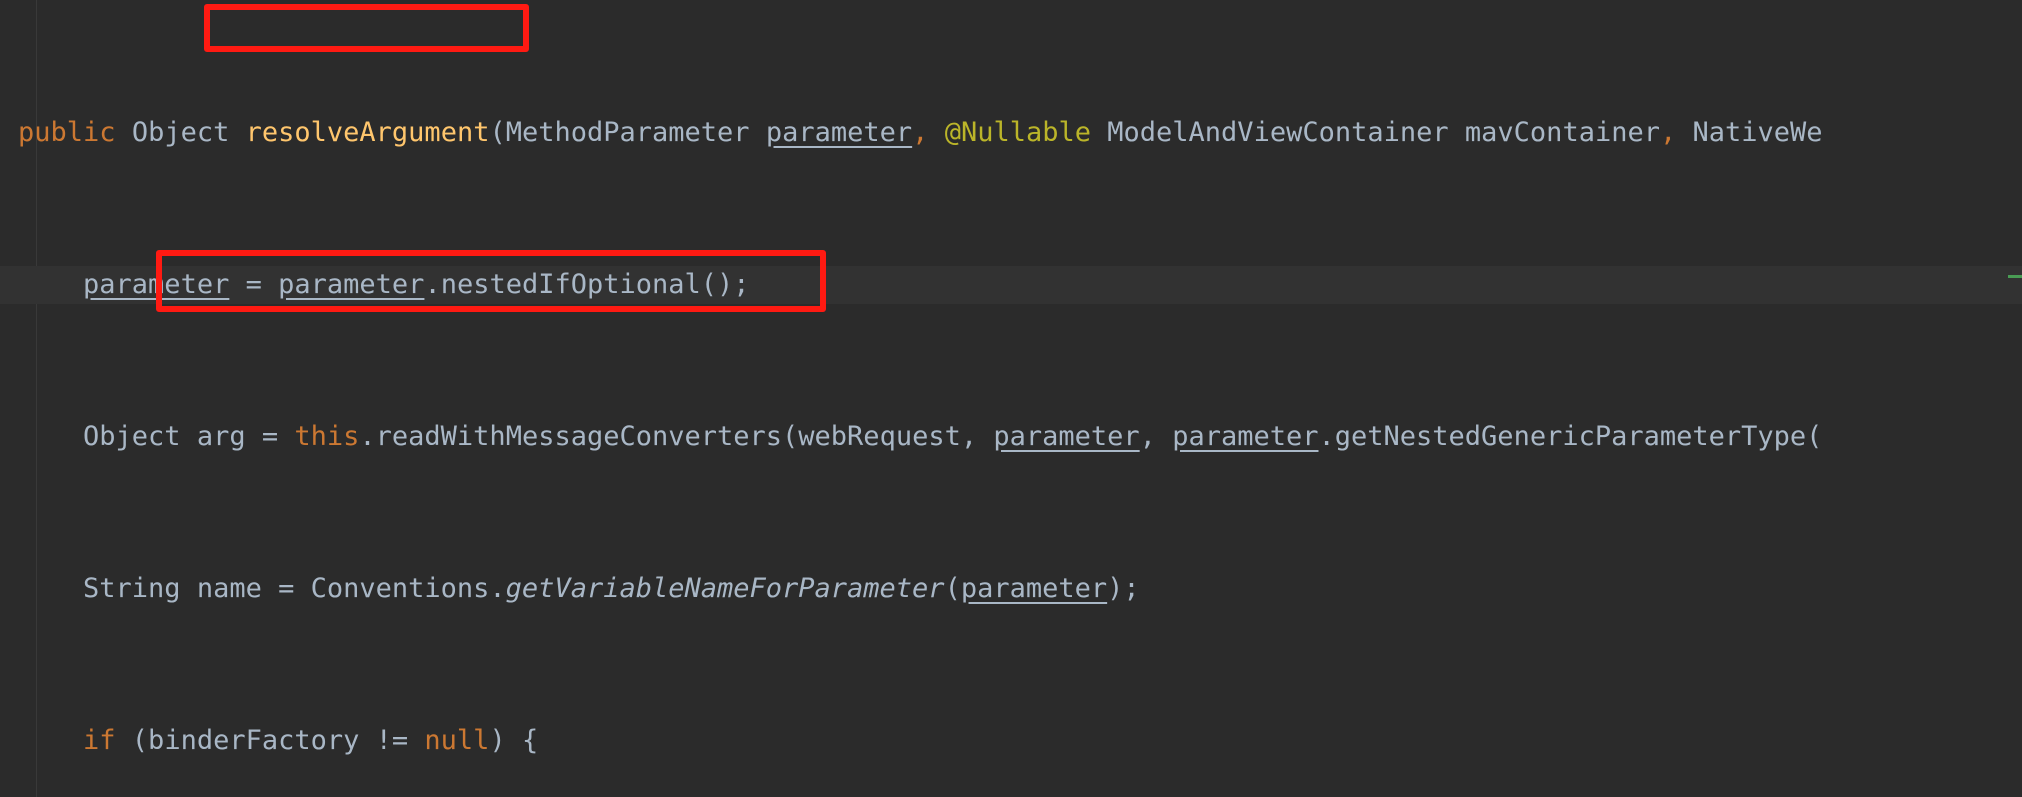 The image size is (2022, 797). Describe the element at coordinates (1245, 436) in the screenshot. I see `arg-parameter-line3-b: parameter` at that location.